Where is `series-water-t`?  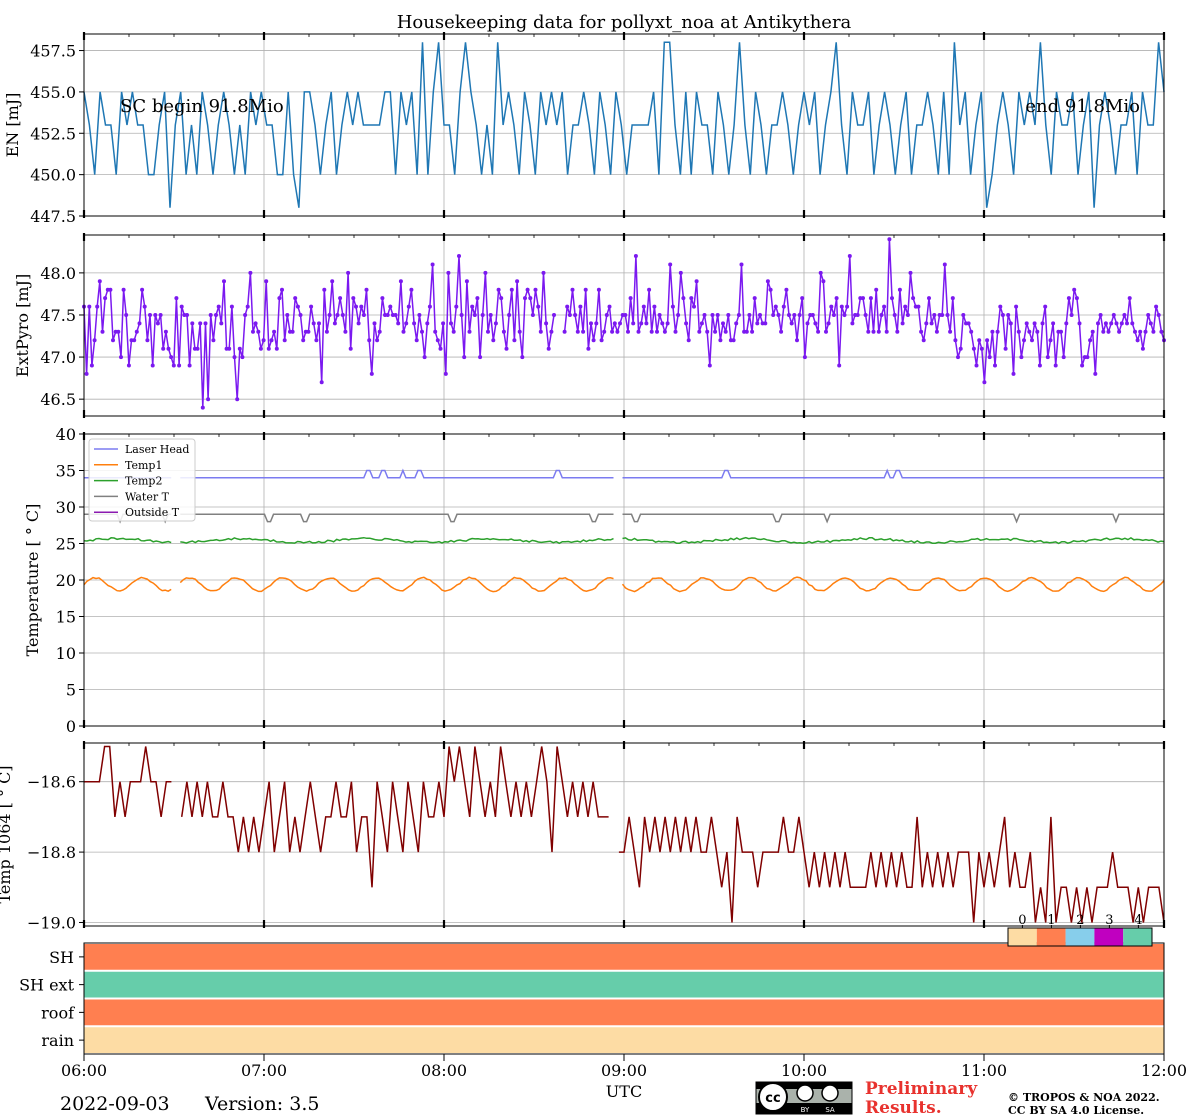
series-water-t is located at coordinates (893, 518).